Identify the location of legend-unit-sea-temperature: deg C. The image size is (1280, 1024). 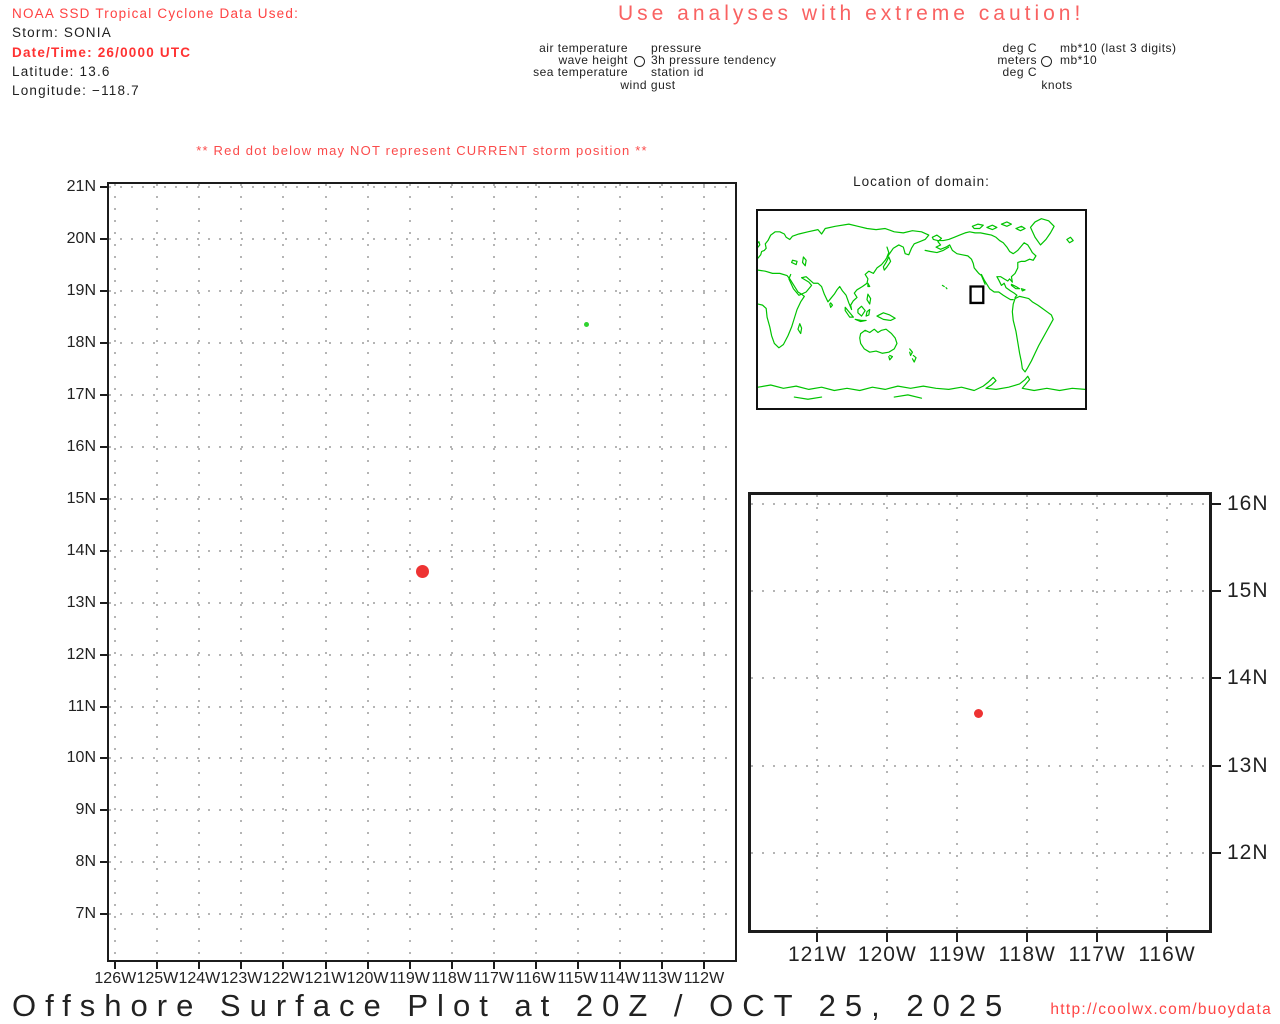
(1019, 72).